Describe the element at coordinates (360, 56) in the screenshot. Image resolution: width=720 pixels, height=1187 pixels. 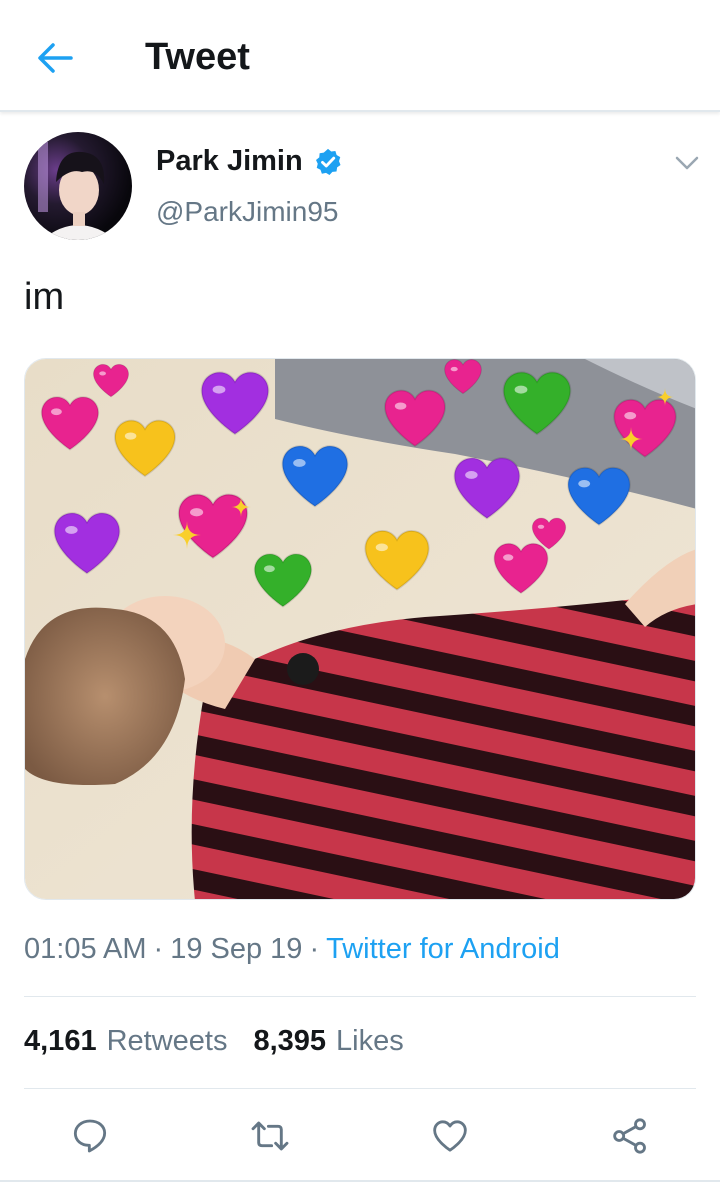
I see `top-bar: Tweet` at that location.